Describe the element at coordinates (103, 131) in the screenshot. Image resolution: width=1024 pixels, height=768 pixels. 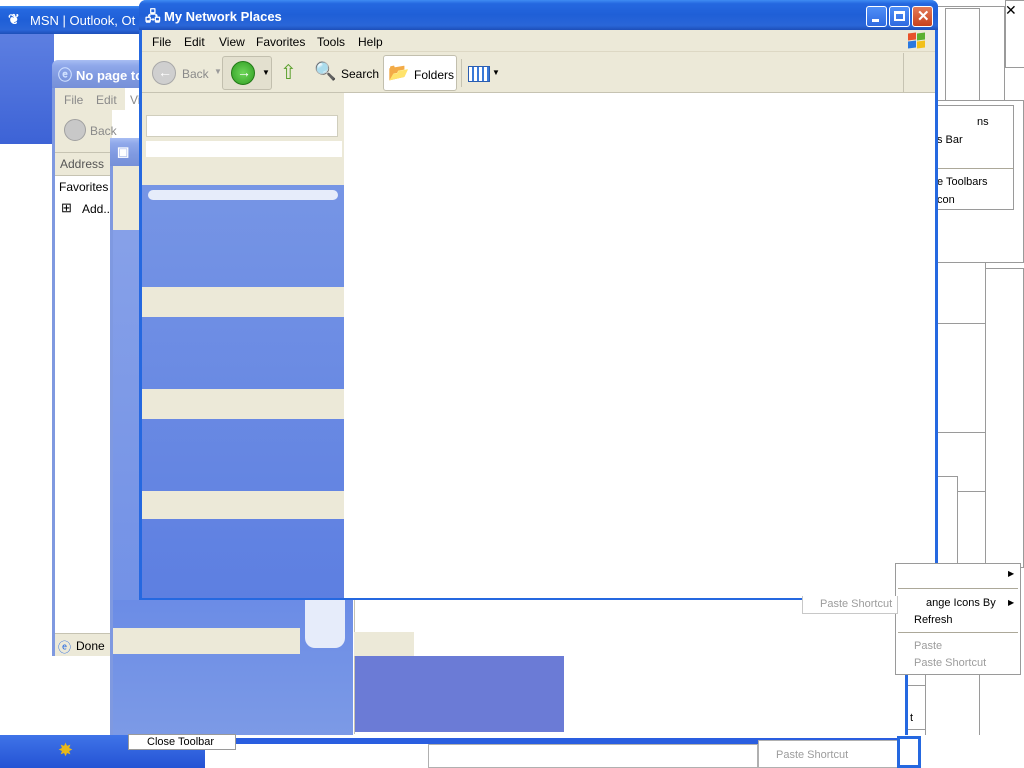
I see `ie-back-label: Back` at that location.